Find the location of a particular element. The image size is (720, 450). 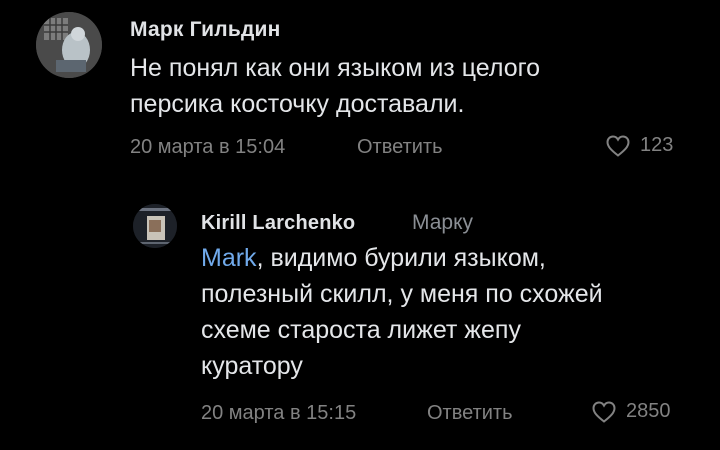

comment-text-fragment: , видимо бурили языком, is located at coordinates (401, 258).